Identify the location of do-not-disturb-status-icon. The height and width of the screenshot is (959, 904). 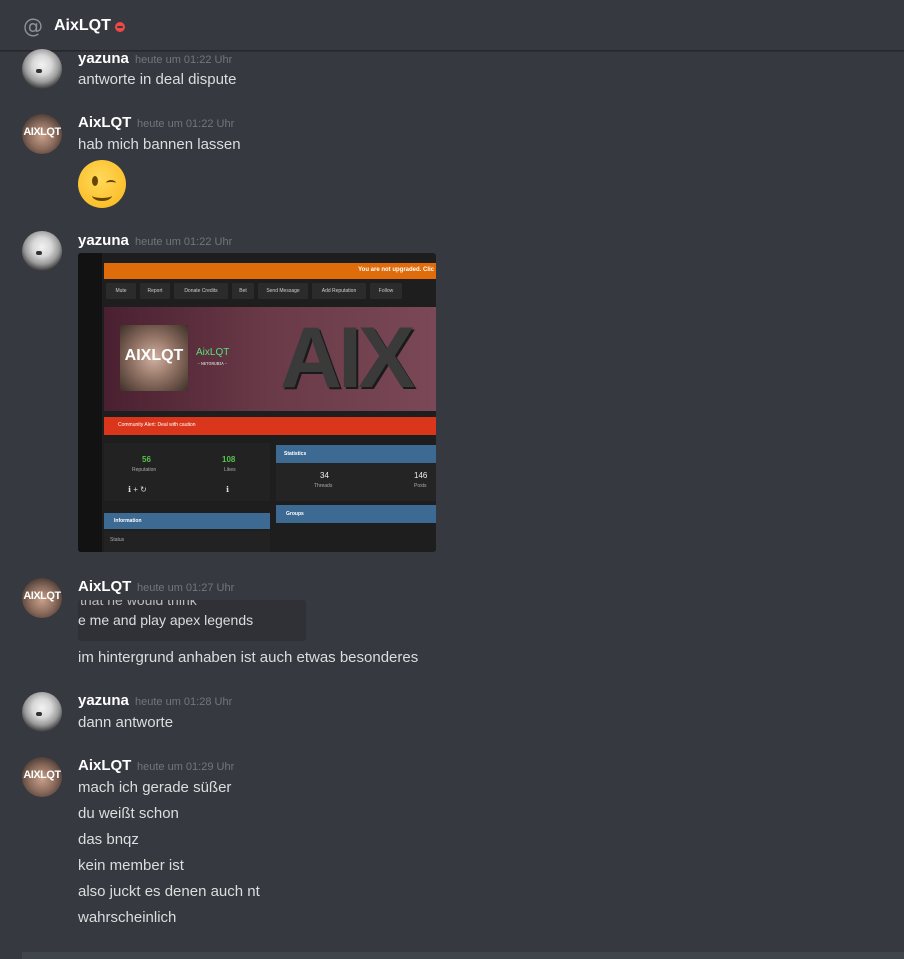
(120, 27).